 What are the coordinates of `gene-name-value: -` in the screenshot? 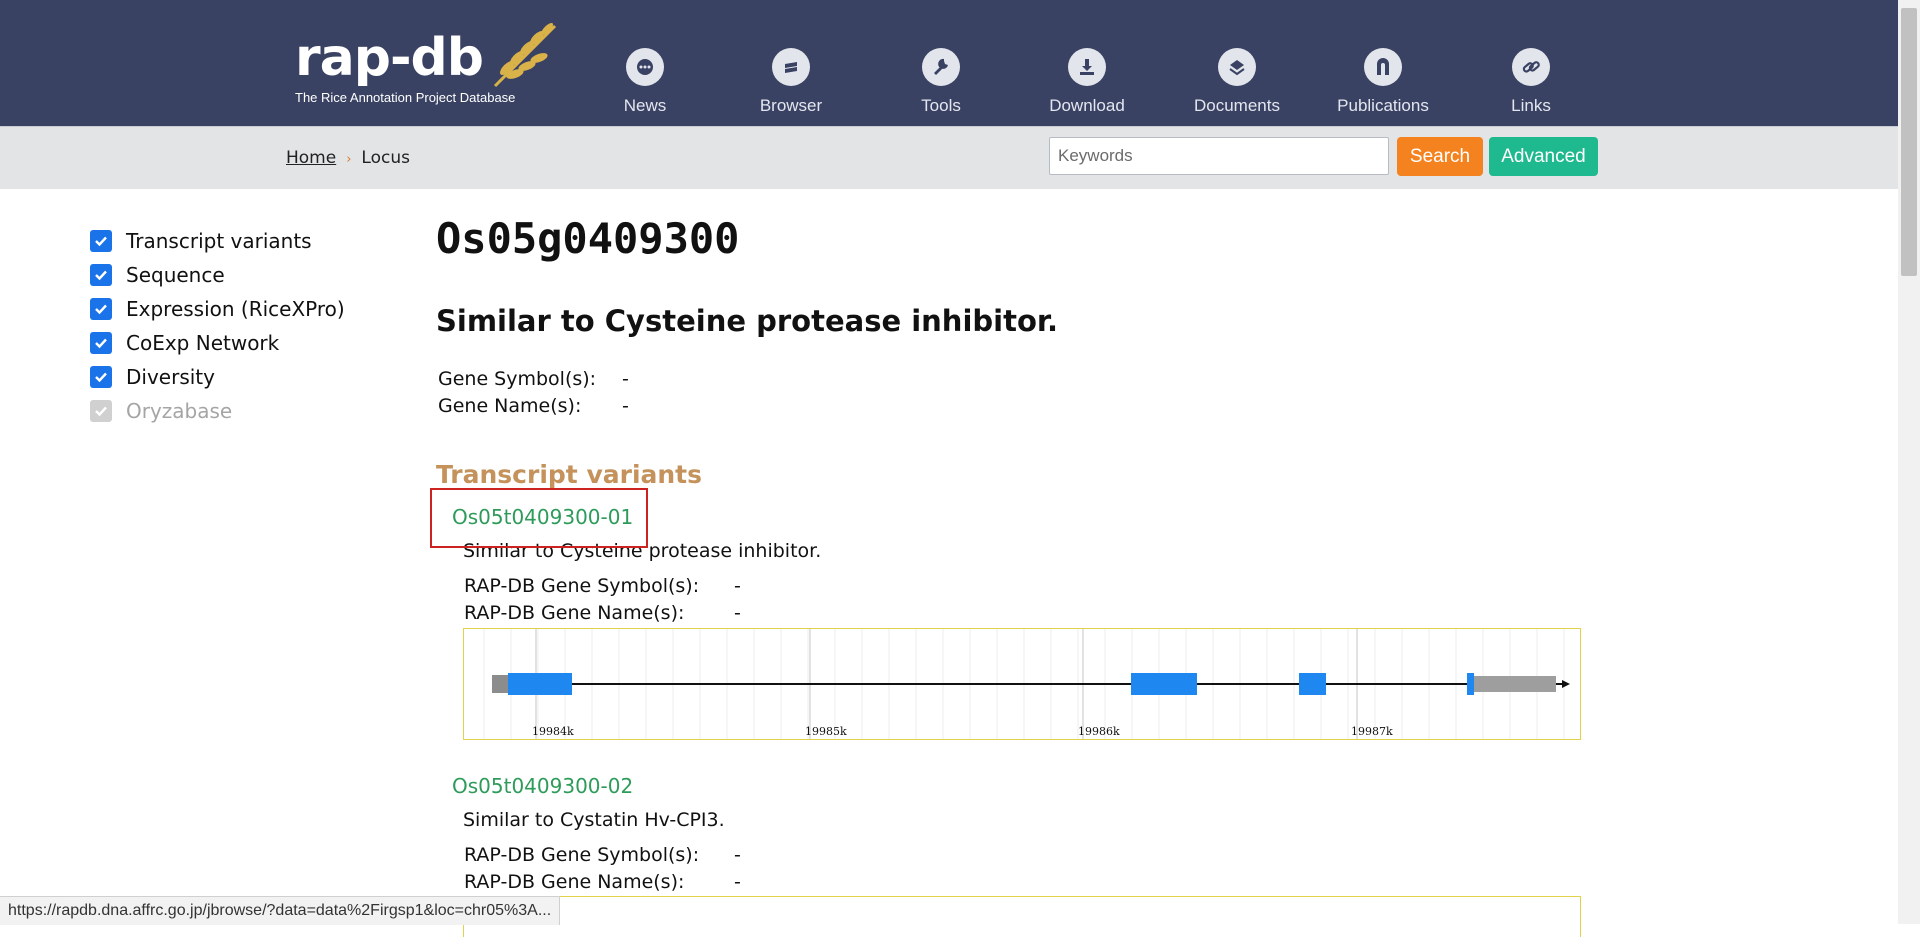 It's located at (625, 406).